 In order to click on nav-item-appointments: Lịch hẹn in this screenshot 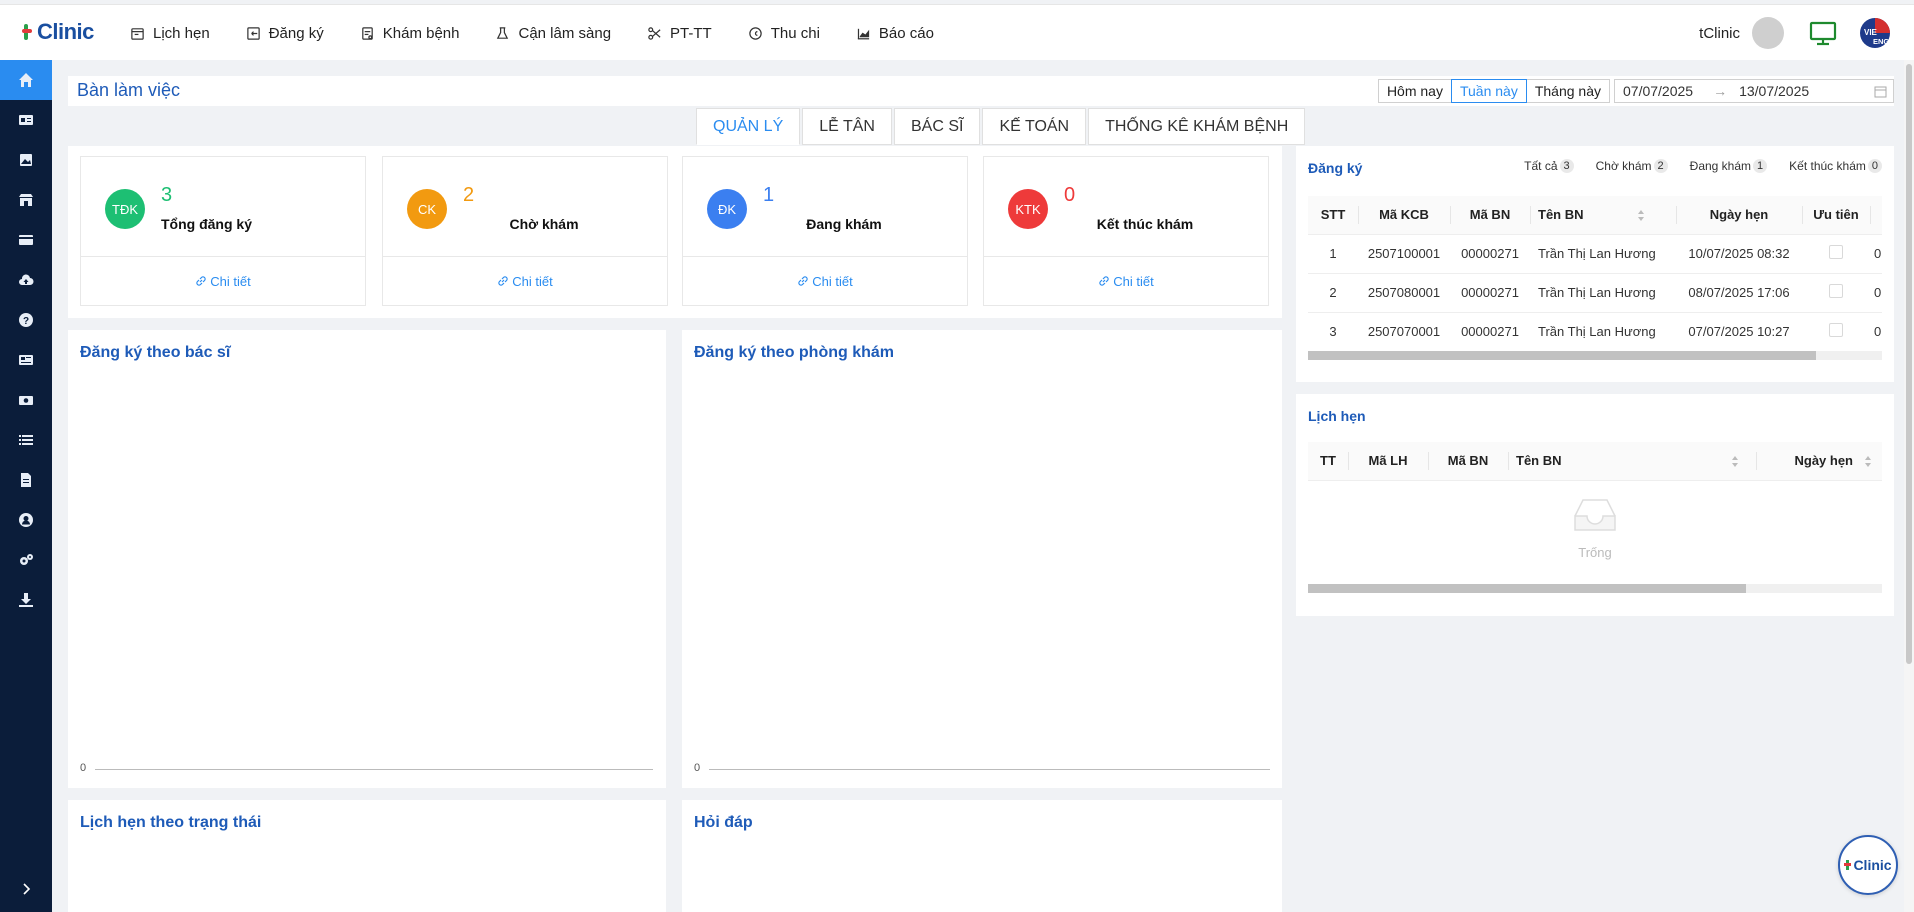, I will do `click(170, 33)`.